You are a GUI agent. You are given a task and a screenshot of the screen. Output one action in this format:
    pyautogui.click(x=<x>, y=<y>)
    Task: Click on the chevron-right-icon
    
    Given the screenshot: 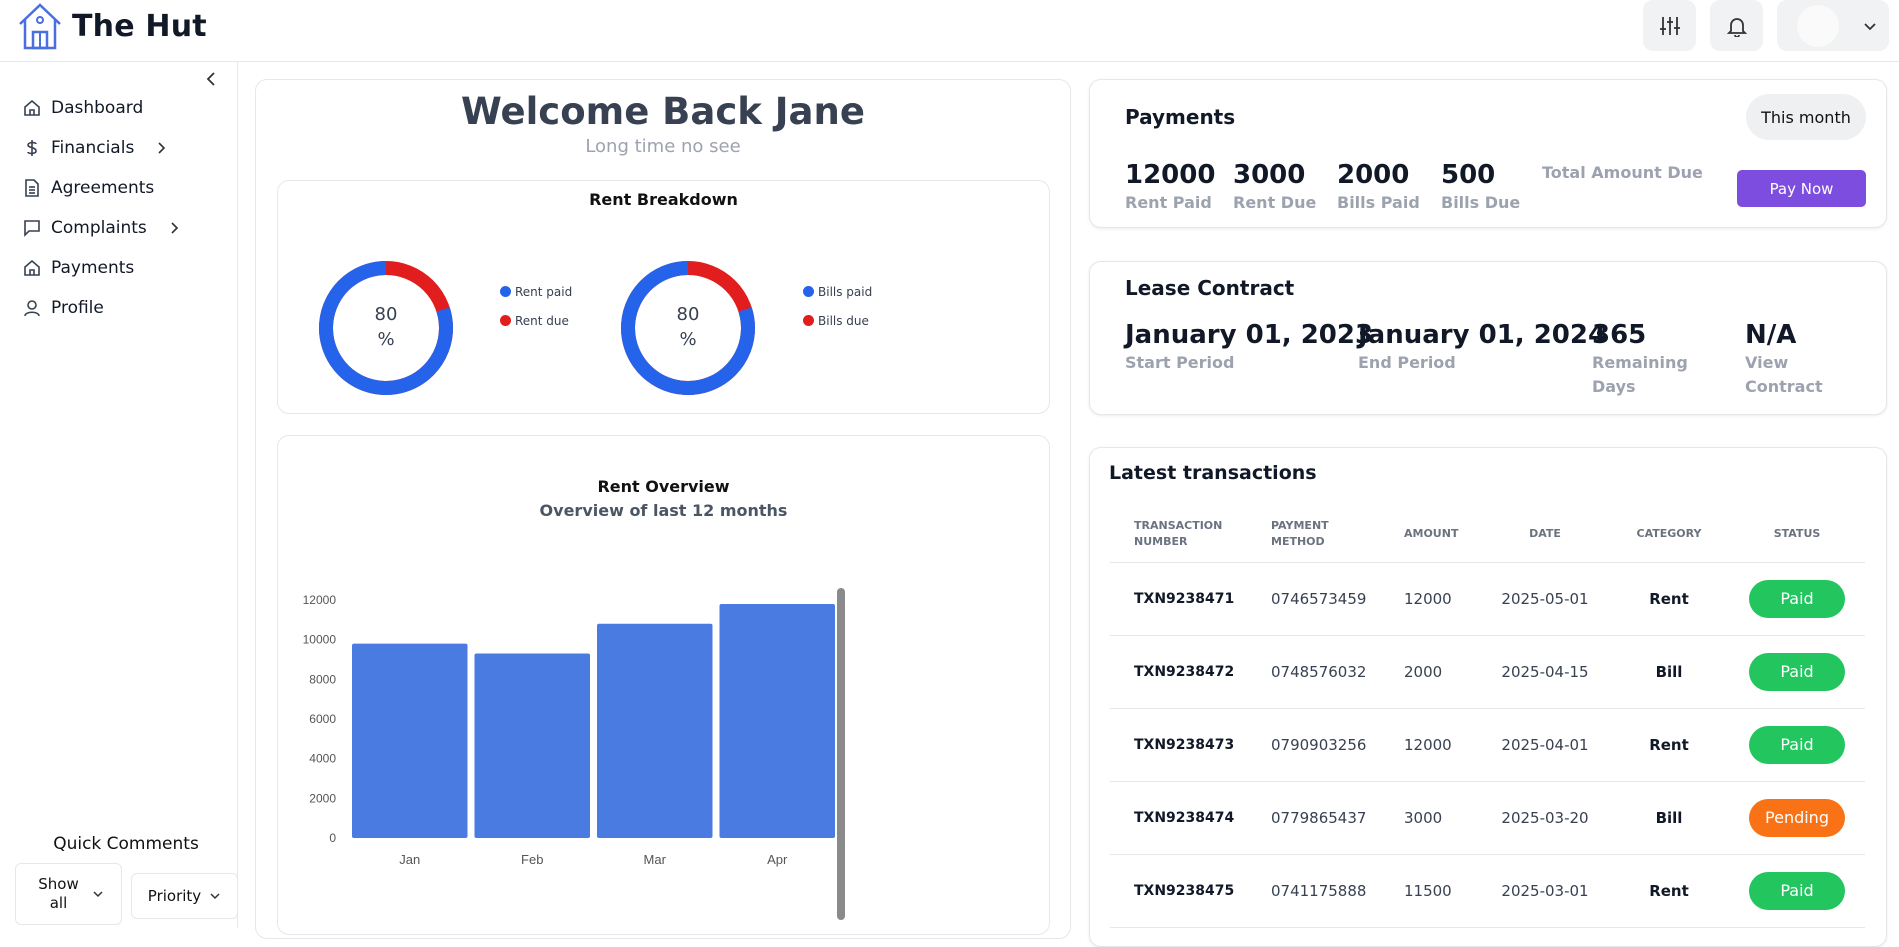 What is the action you would take?
    pyautogui.click(x=174, y=228)
    